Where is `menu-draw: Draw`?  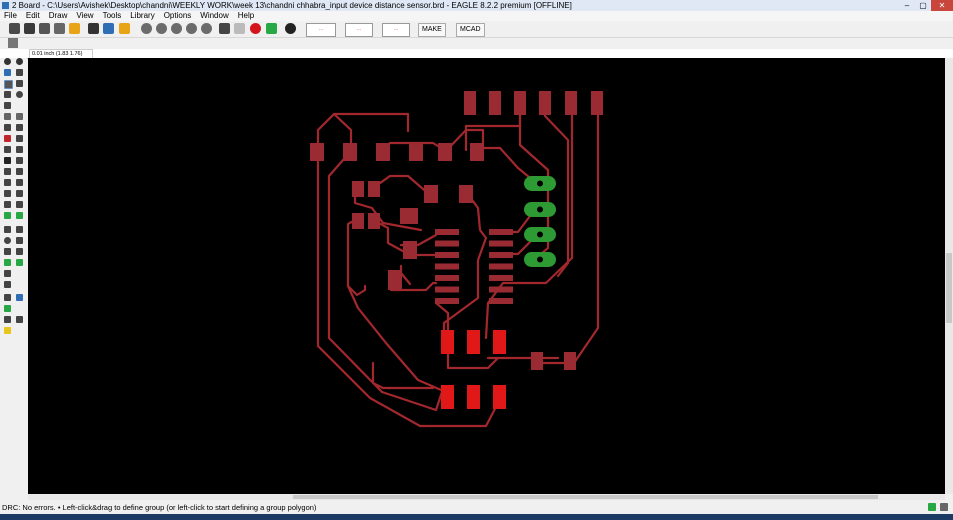
menu-draw: Draw is located at coordinates (58, 16).